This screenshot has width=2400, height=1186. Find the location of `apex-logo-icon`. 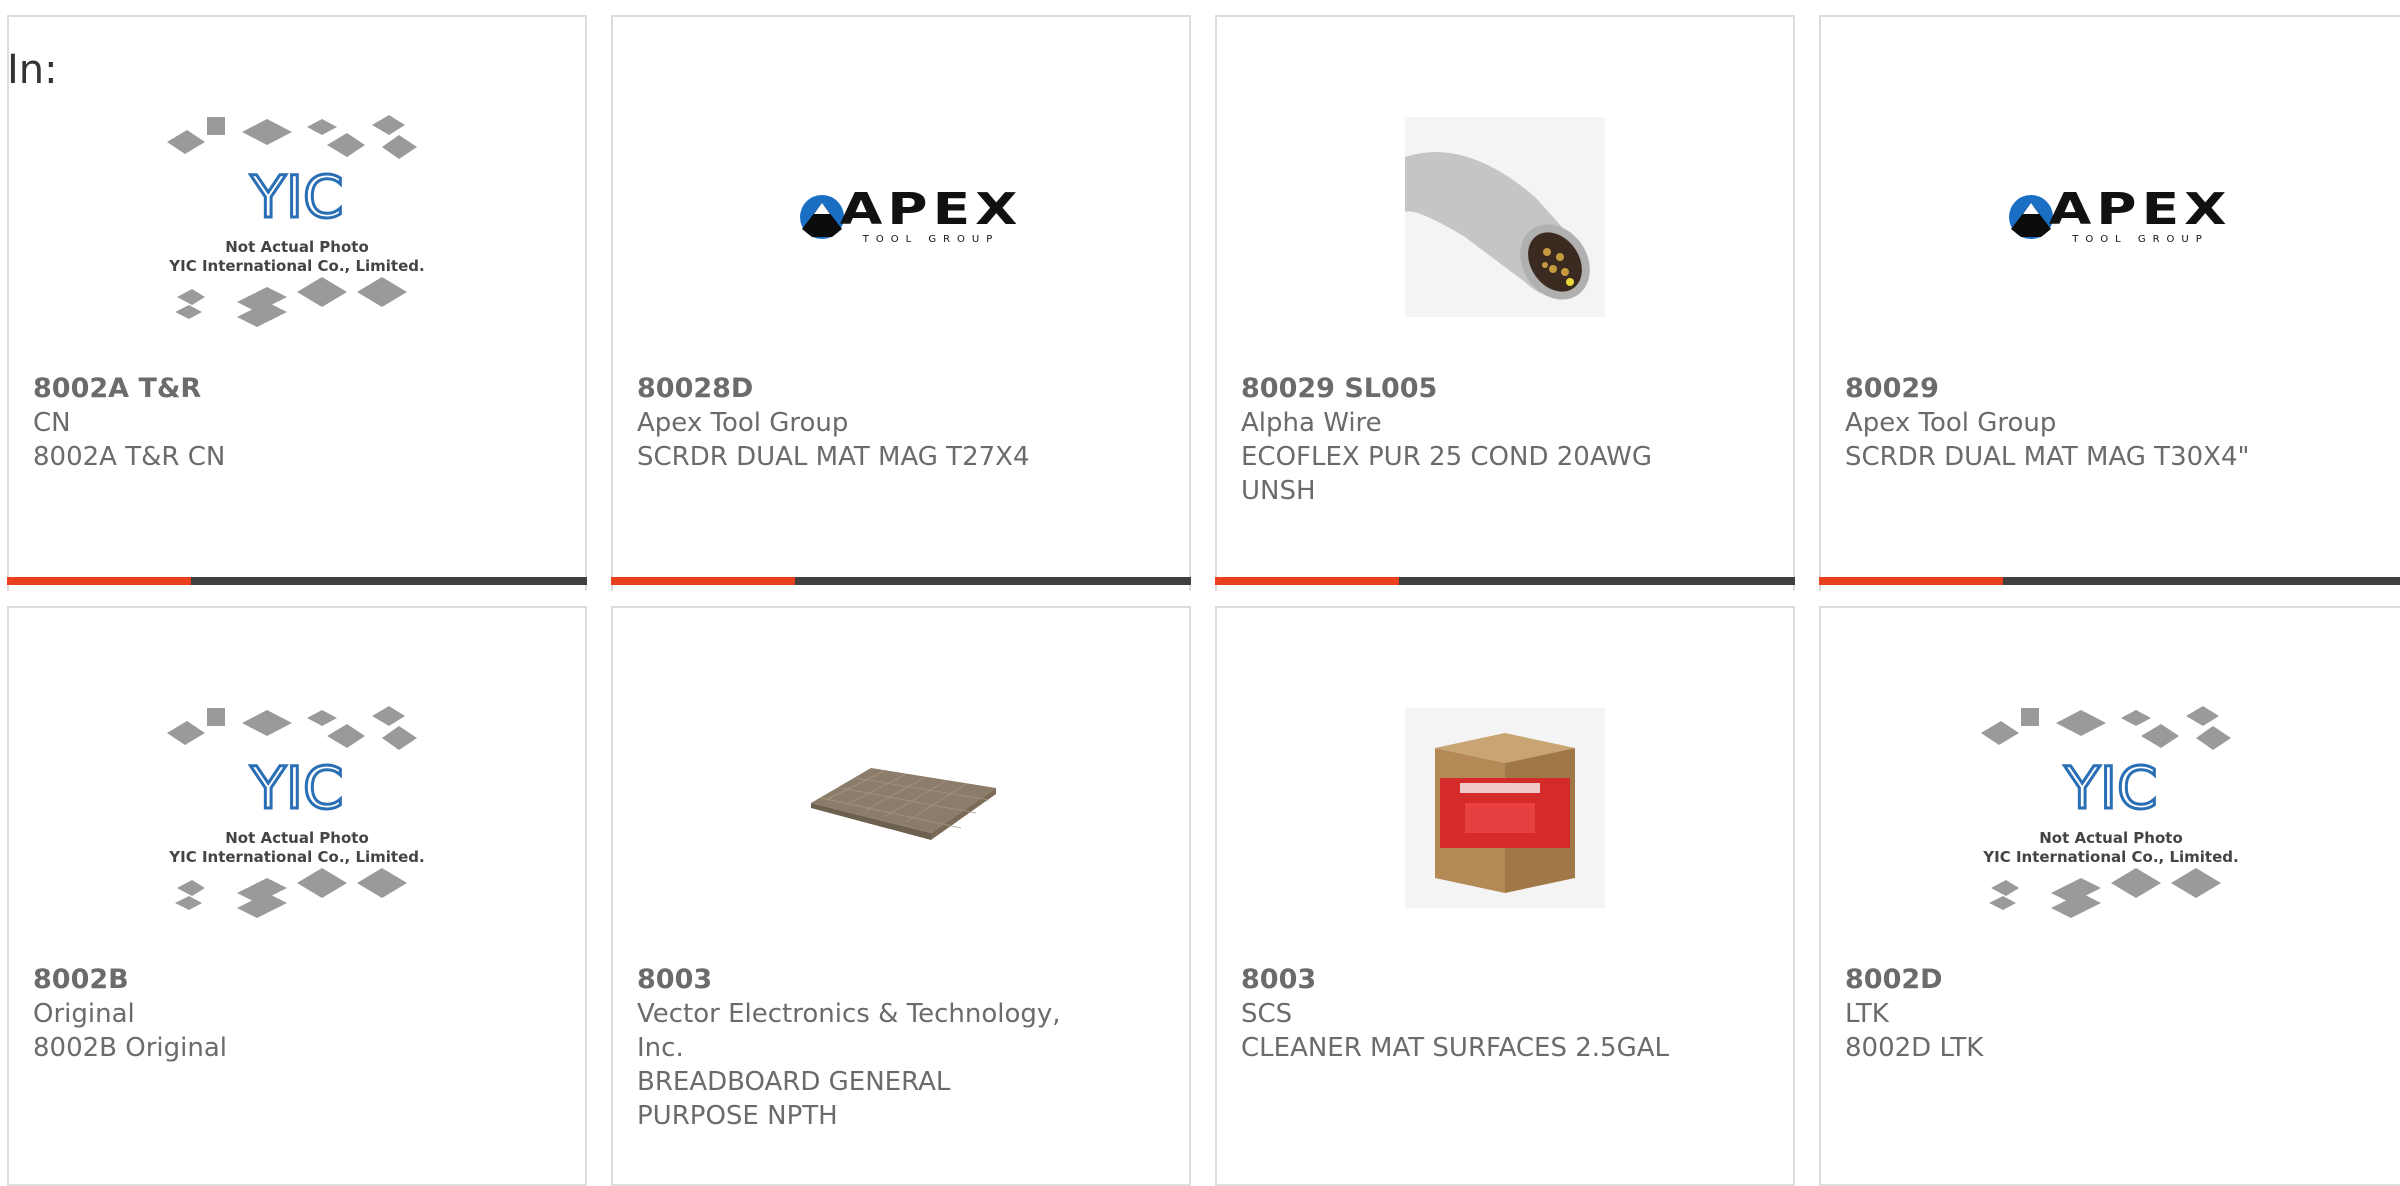

apex-logo-icon is located at coordinates (821, 217).